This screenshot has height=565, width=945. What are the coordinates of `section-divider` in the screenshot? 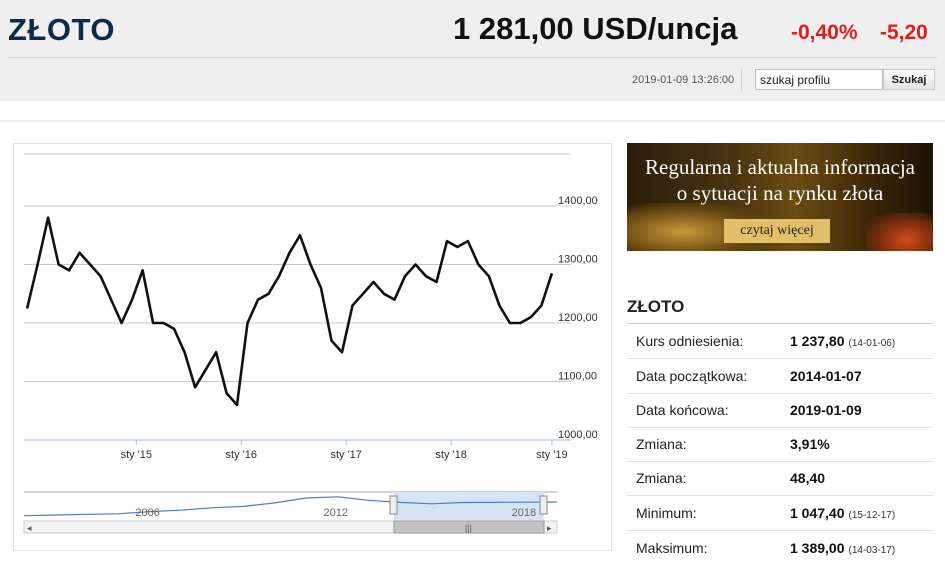 It's located at (472, 121).